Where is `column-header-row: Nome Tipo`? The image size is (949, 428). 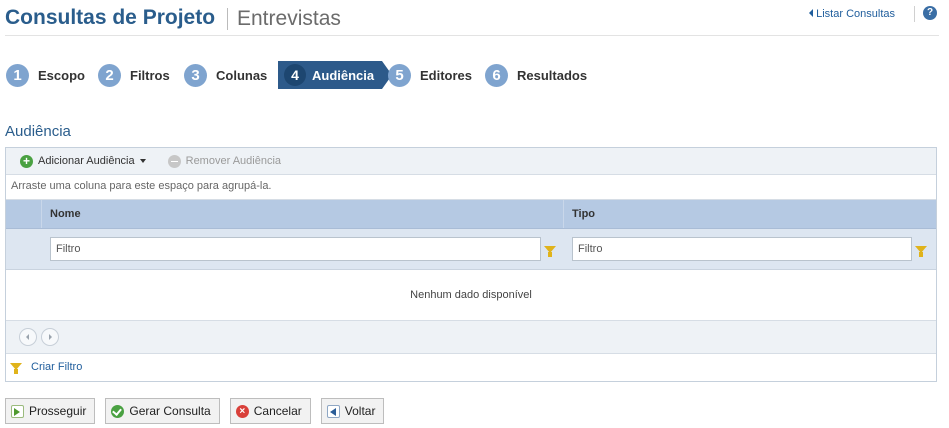 column-header-row: Nome Tipo is located at coordinates (471, 214).